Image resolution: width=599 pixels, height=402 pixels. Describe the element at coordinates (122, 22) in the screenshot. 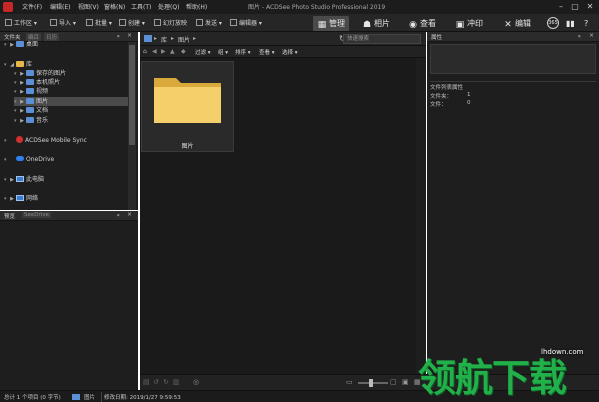

I see `create-icon` at that location.